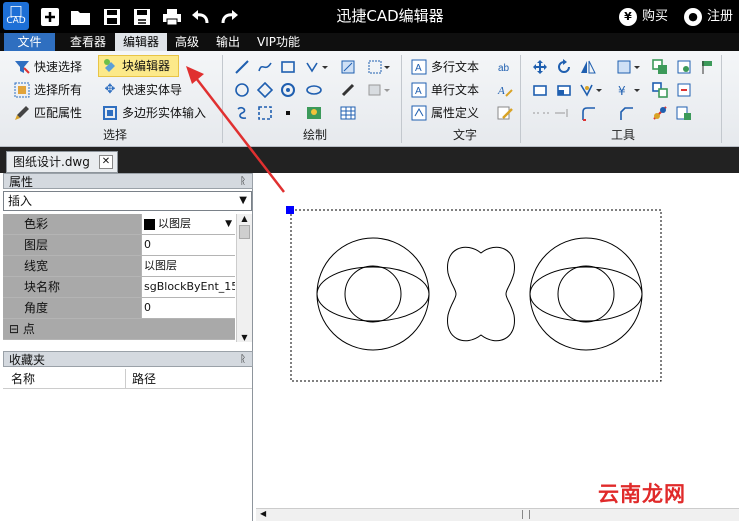  I want to click on circle-tool-icon, so click(242, 90).